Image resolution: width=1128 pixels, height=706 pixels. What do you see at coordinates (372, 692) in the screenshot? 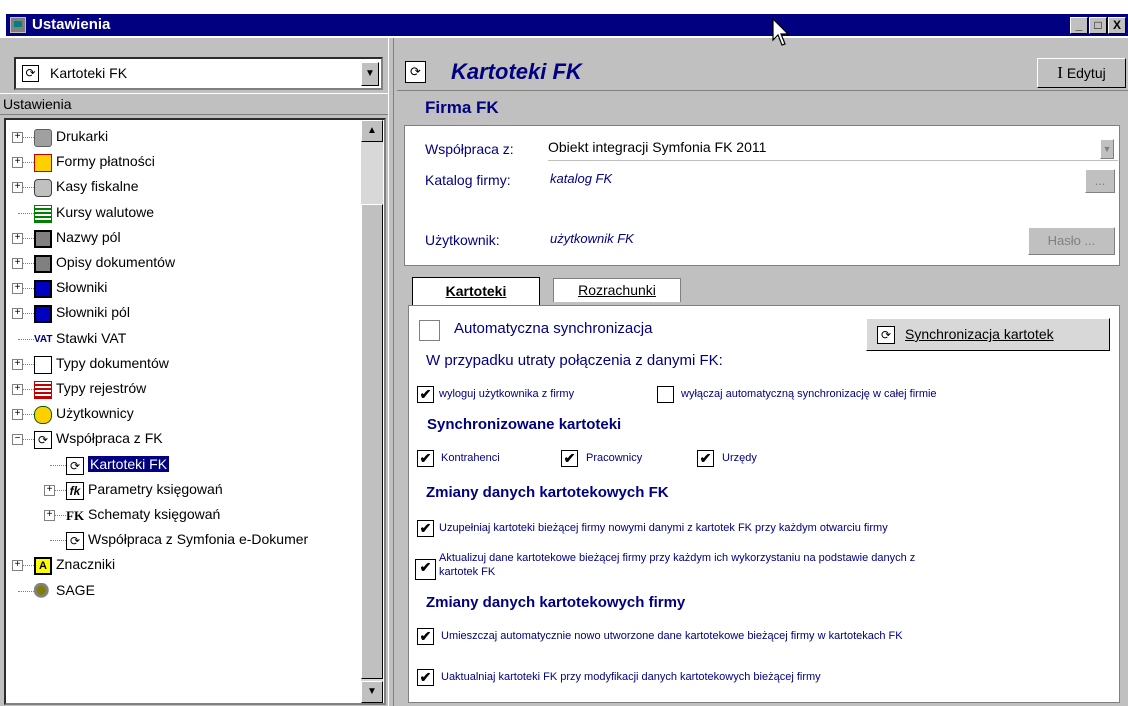
I see `scroll-down-button: ▼` at bounding box center [372, 692].